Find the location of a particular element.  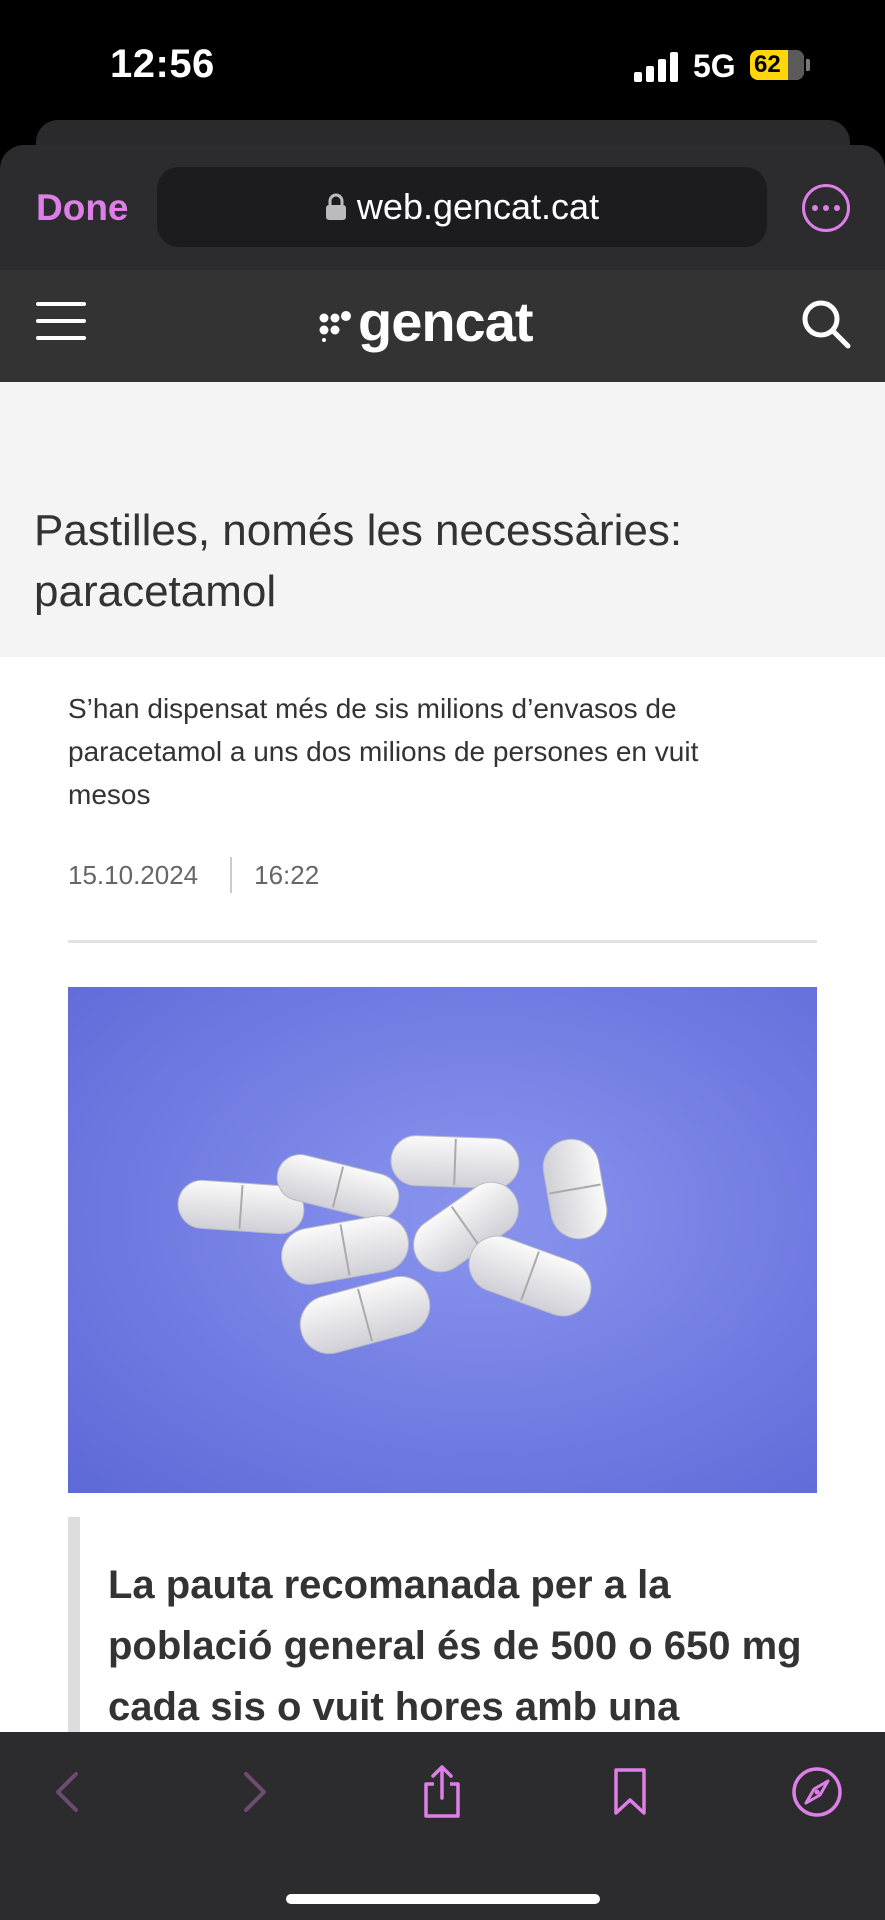

done-button: Done is located at coordinates (82, 208).